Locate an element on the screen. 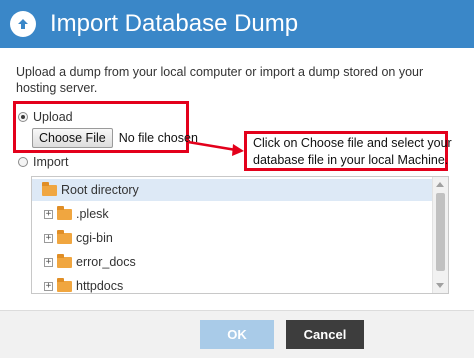 The image size is (474, 358). ok-button: OK is located at coordinates (237, 334).